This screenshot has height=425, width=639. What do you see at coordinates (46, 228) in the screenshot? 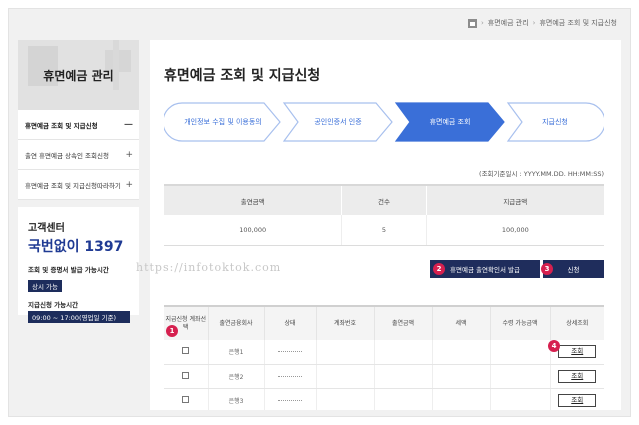
I see `customer-center-title: 고객센터` at bounding box center [46, 228].